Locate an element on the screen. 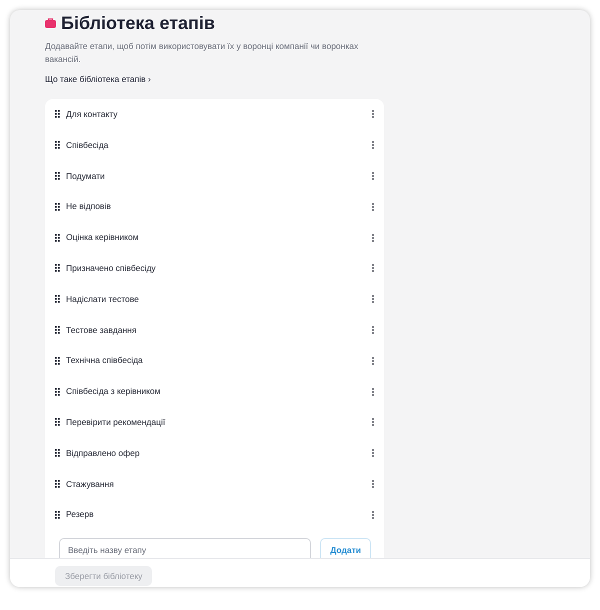 This screenshot has width=600, height=610. stage-name: Технічна співбесіда is located at coordinates (105, 361).